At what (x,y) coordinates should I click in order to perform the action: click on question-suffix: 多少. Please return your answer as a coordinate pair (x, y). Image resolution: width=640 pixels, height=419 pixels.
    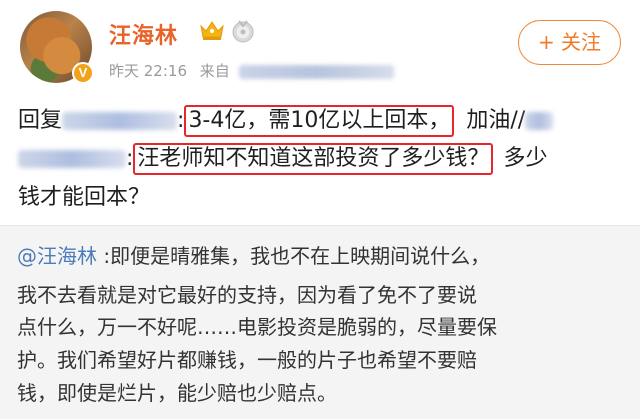
    Looking at the image, I should click on (525, 158).